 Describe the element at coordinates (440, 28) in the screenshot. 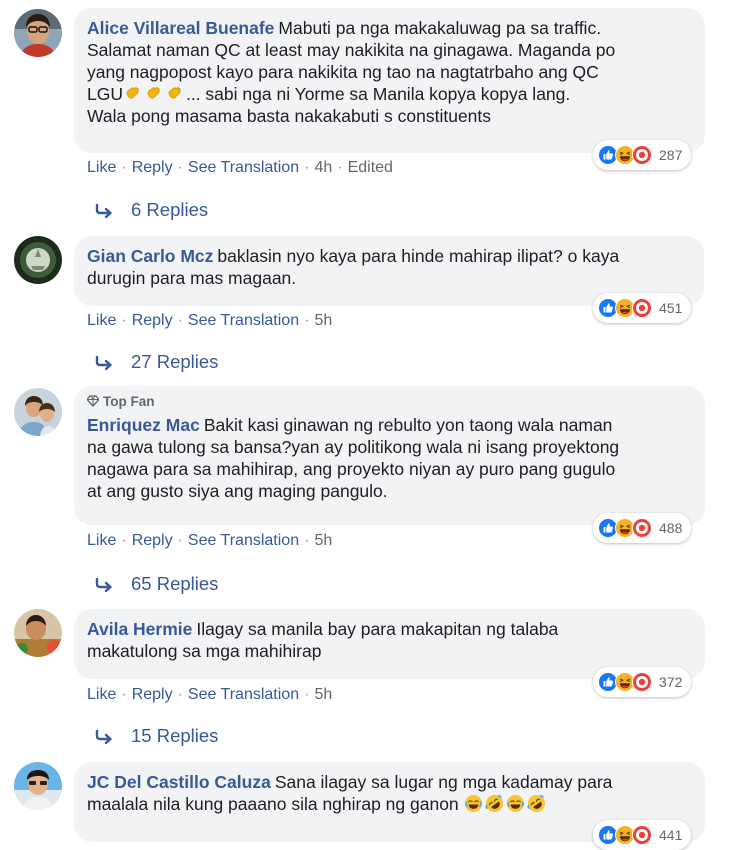

I see `comment-text: Mabuti pa nga makakaluwag pa sa traffic.` at that location.